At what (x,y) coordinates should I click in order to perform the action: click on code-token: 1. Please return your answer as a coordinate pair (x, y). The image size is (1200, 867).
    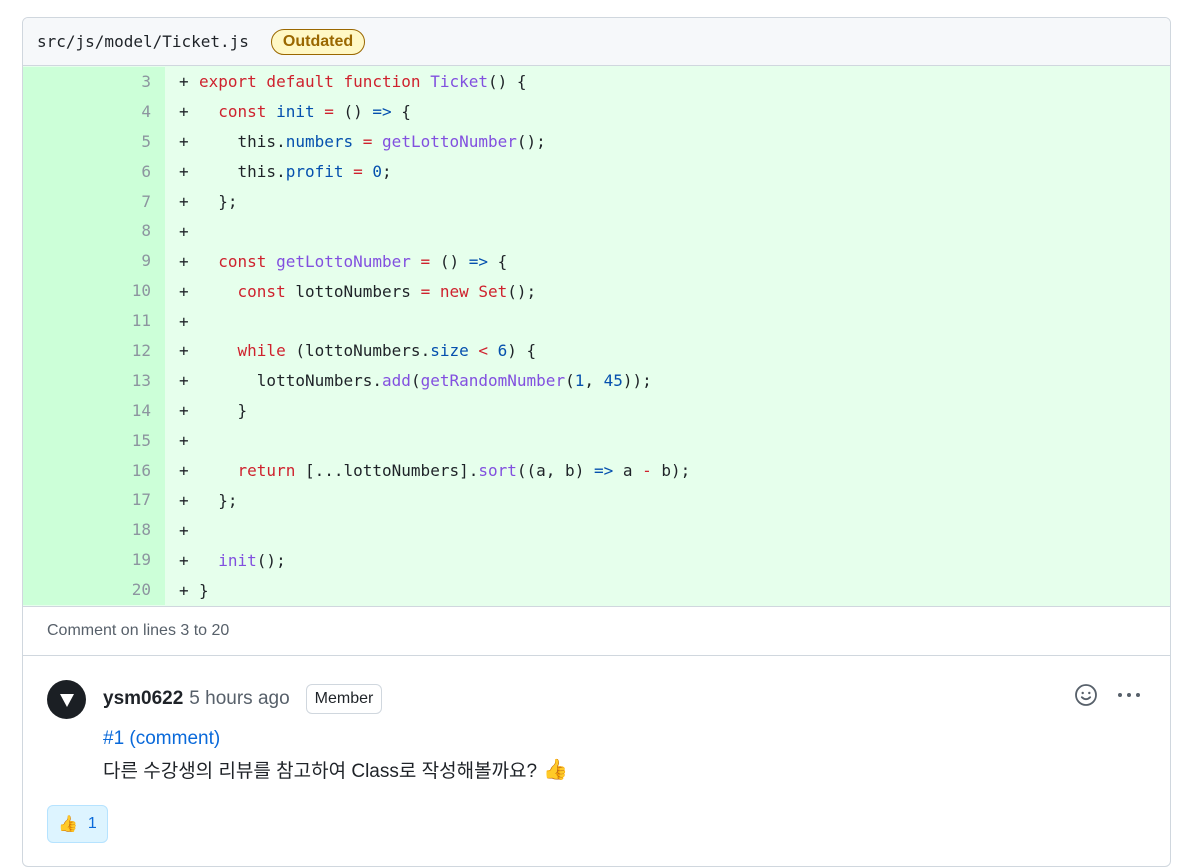
    Looking at the image, I should click on (579, 381).